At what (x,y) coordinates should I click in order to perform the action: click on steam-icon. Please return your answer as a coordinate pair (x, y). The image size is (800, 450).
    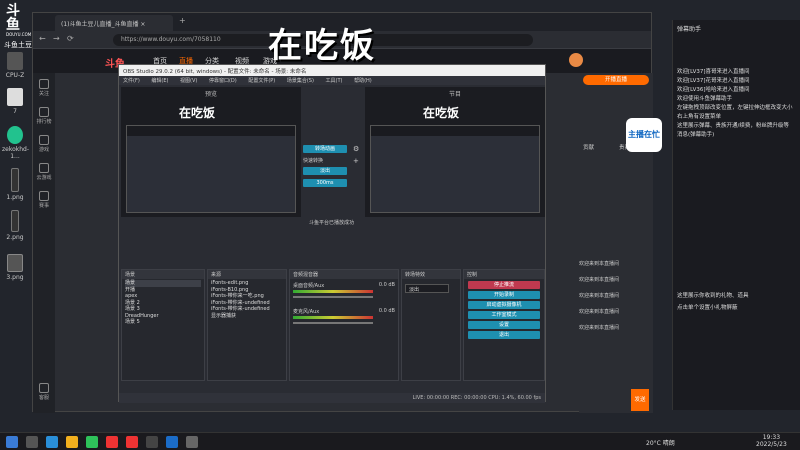
    Looking at the image, I should click on (172, 442).